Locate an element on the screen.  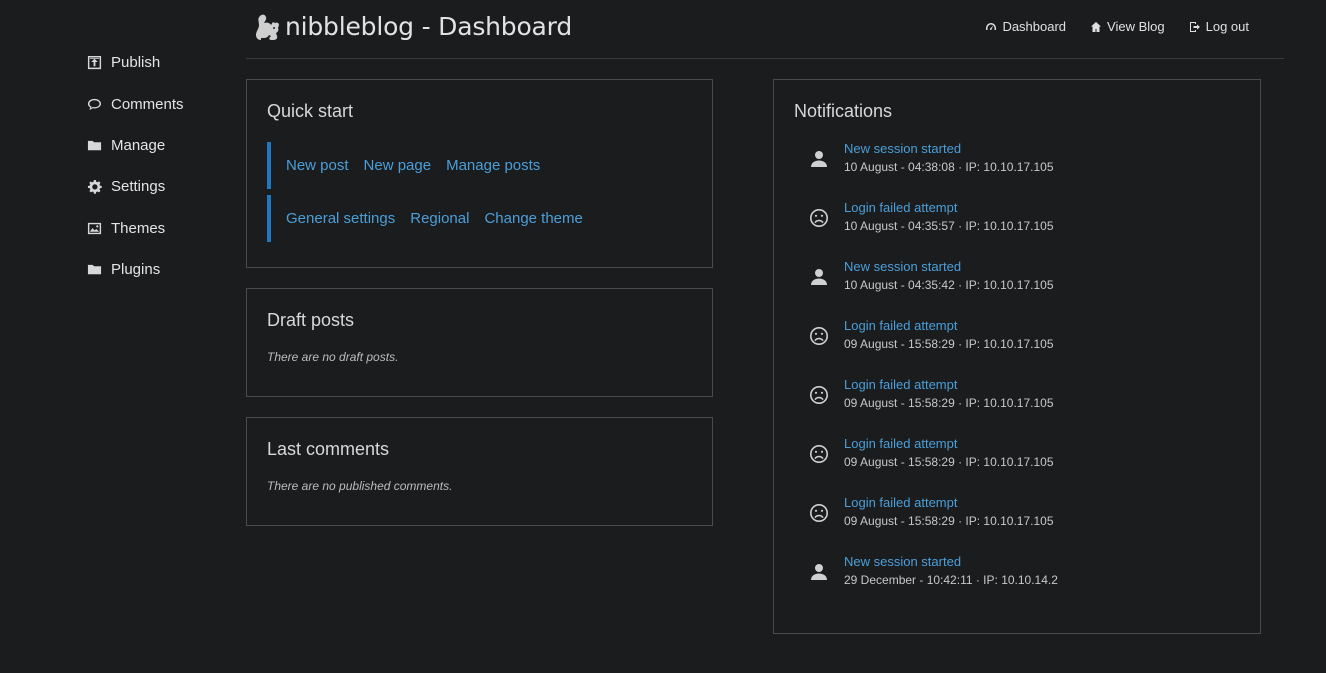
notification-meta: 10 August - 04:35:42 · IP: 10.10.17.105 is located at coordinates (949, 285).